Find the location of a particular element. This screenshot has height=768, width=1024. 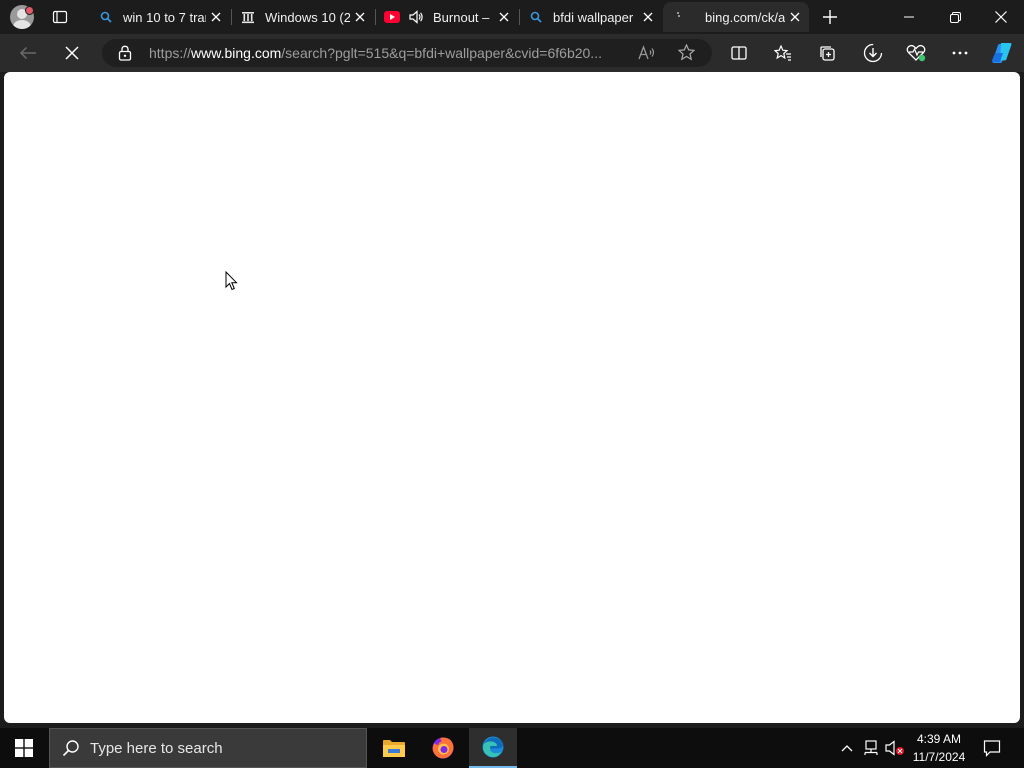

action-center-button is located at coordinates (992, 748).